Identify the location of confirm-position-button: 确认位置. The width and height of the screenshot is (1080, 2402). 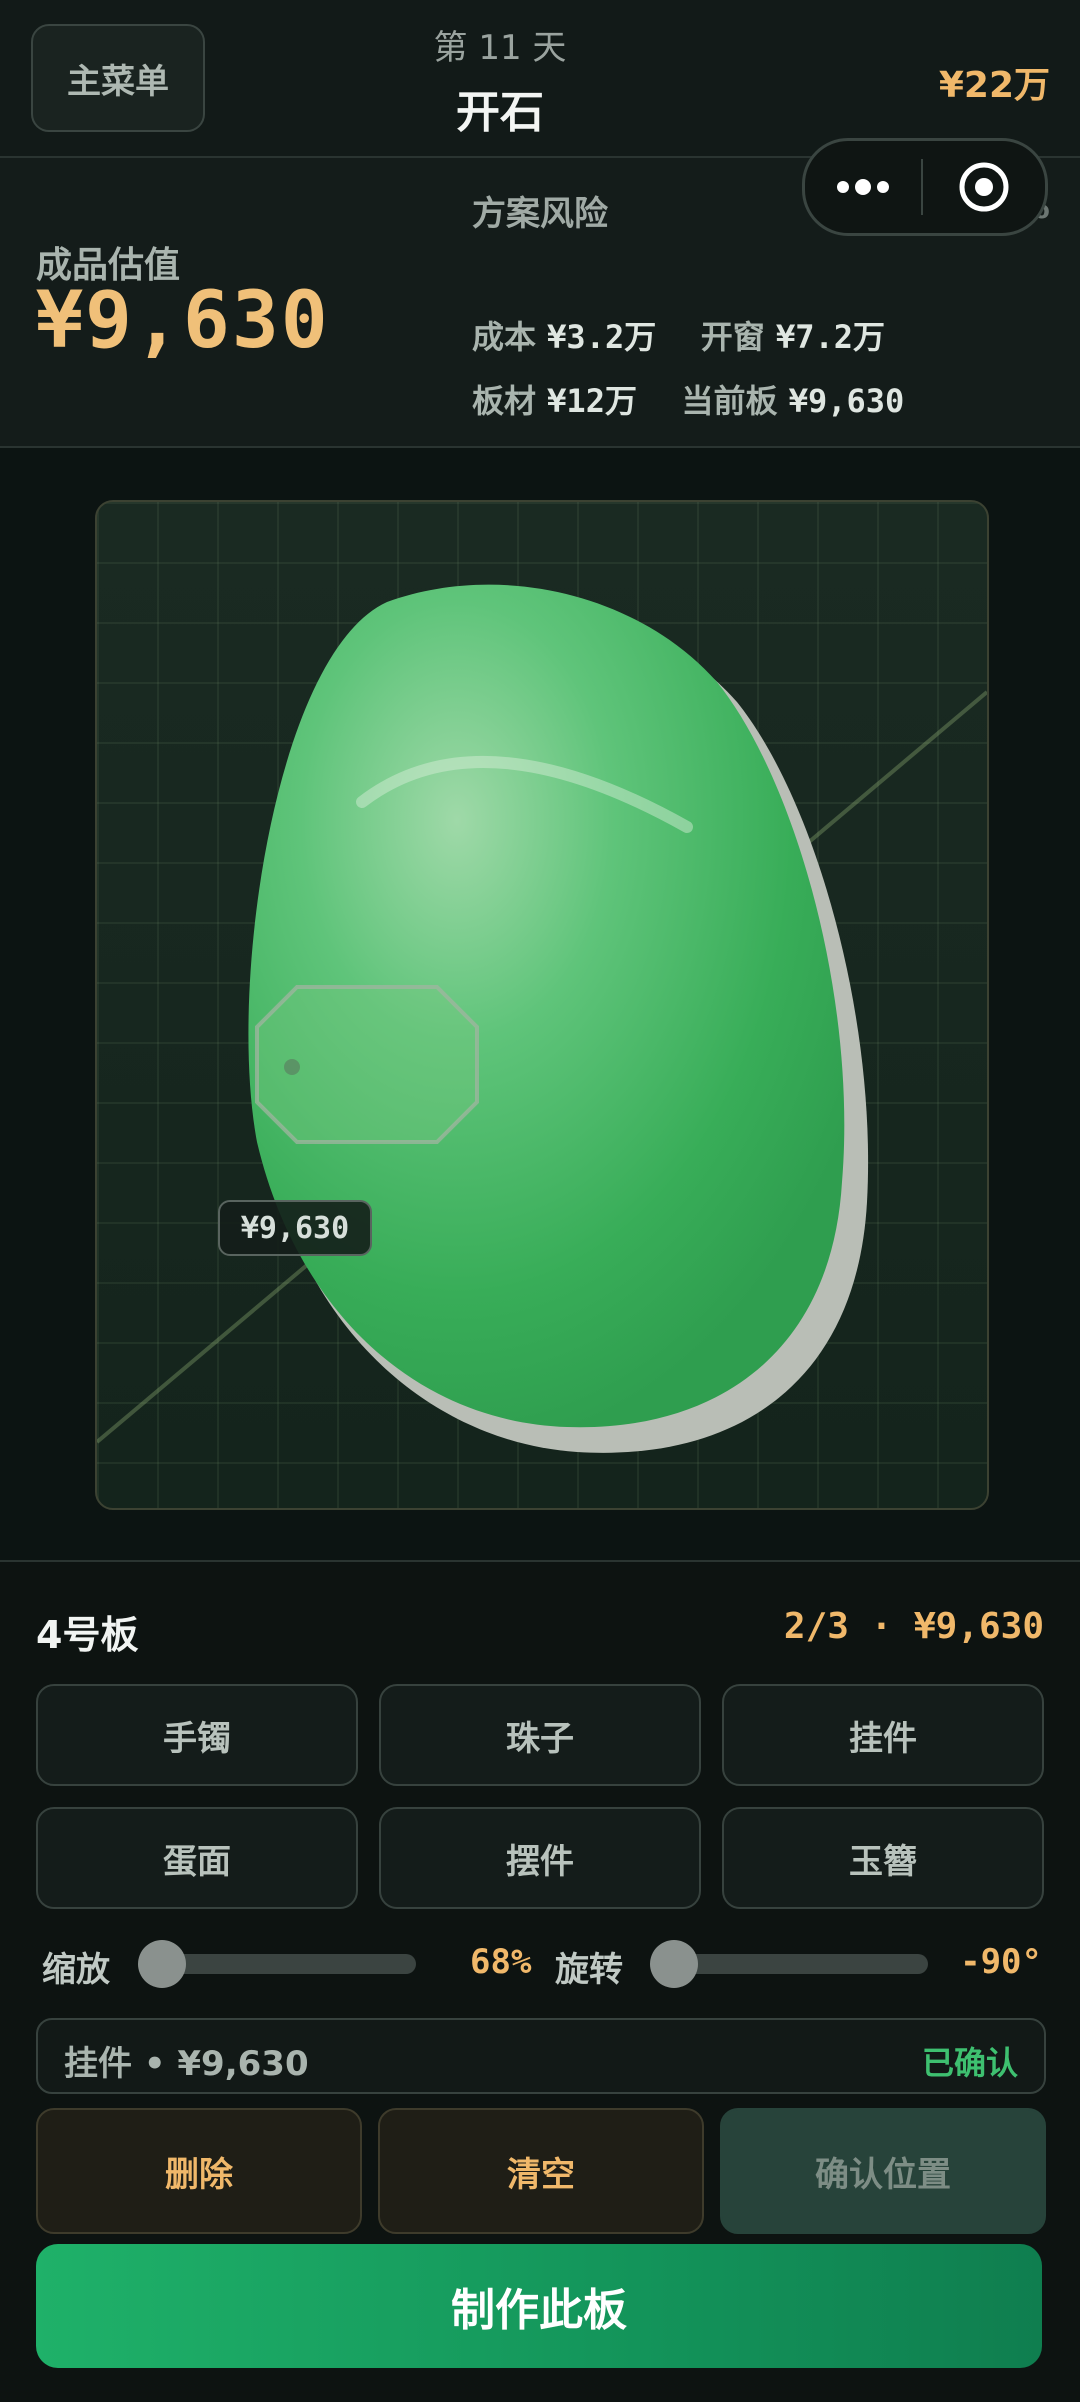
(883, 2171).